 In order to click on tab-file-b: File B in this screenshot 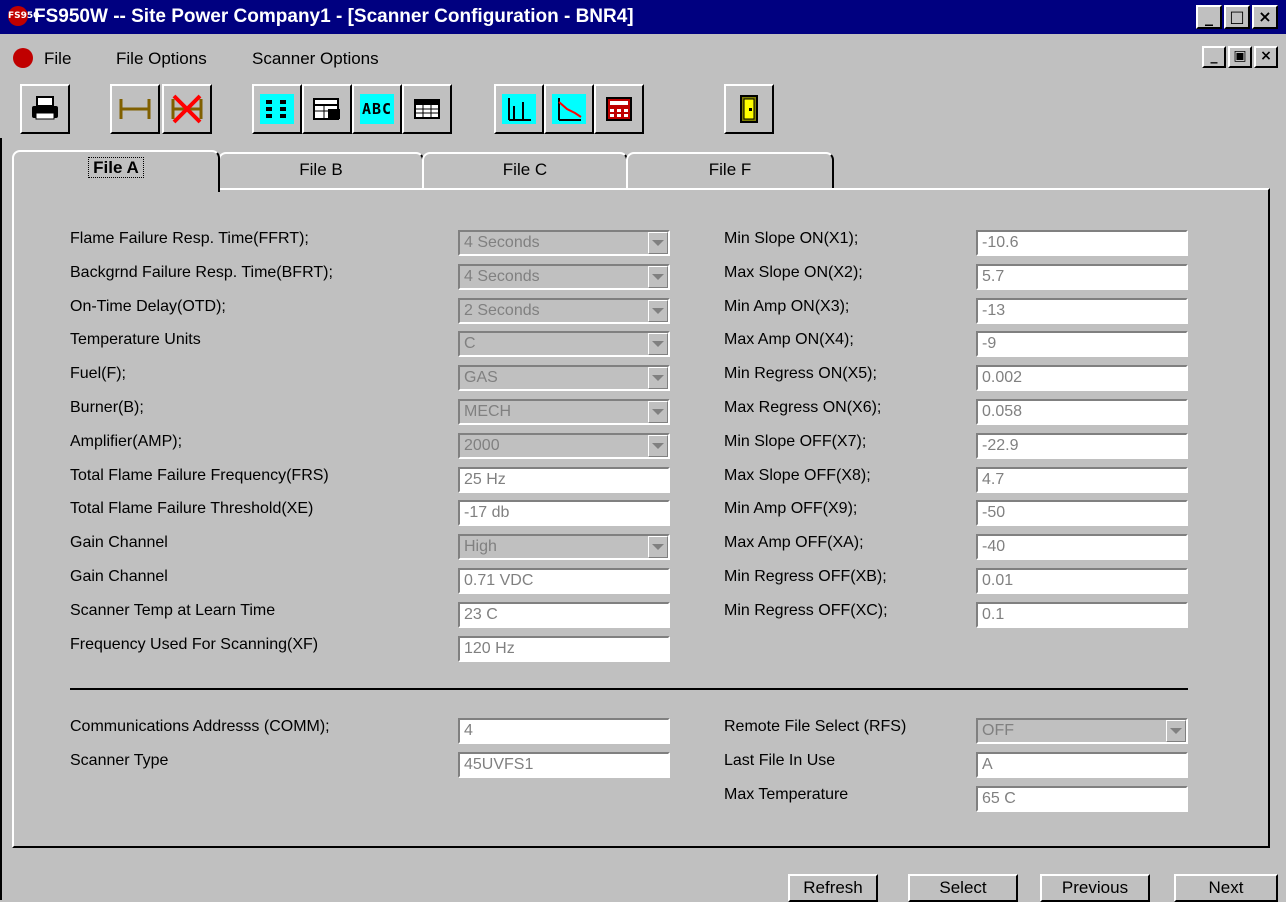, I will do `click(321, 171)`.